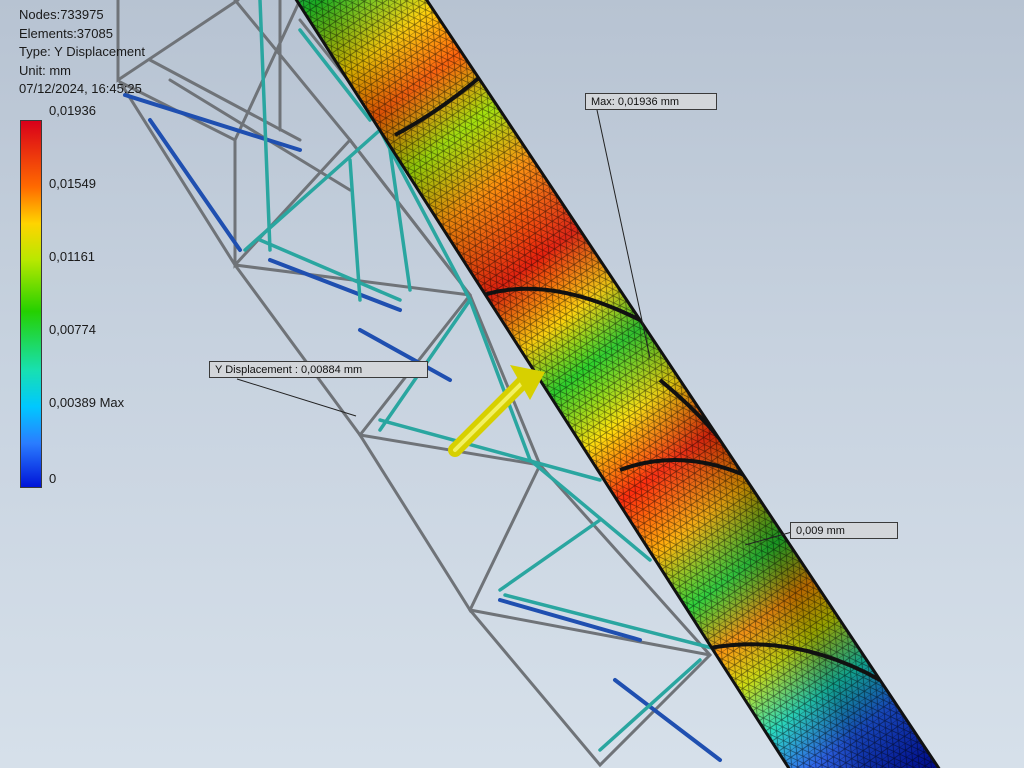 The height and width of the screenshot is (768, 1024). Describe the element at coordinates (844, 530) in the screenshot. I see `probe-callout: 0,009 mm` at that location.